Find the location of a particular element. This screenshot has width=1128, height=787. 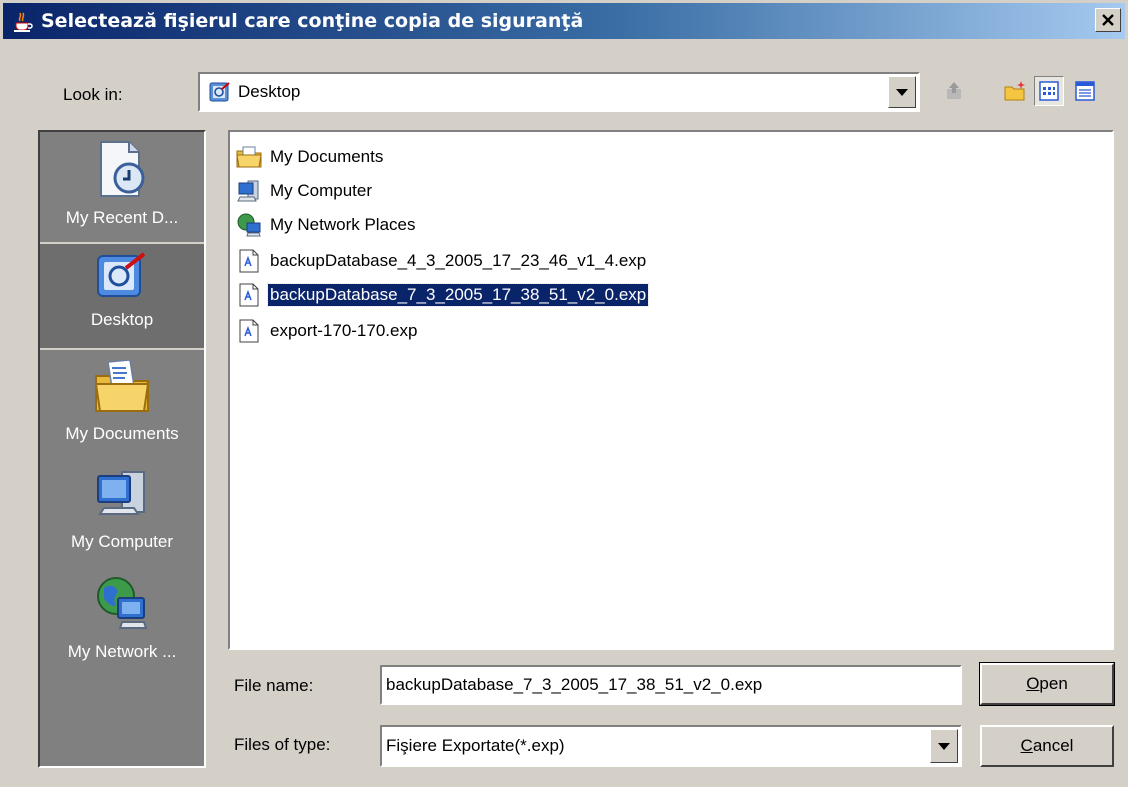

list-view-button is located at coordinates (1049, 91).